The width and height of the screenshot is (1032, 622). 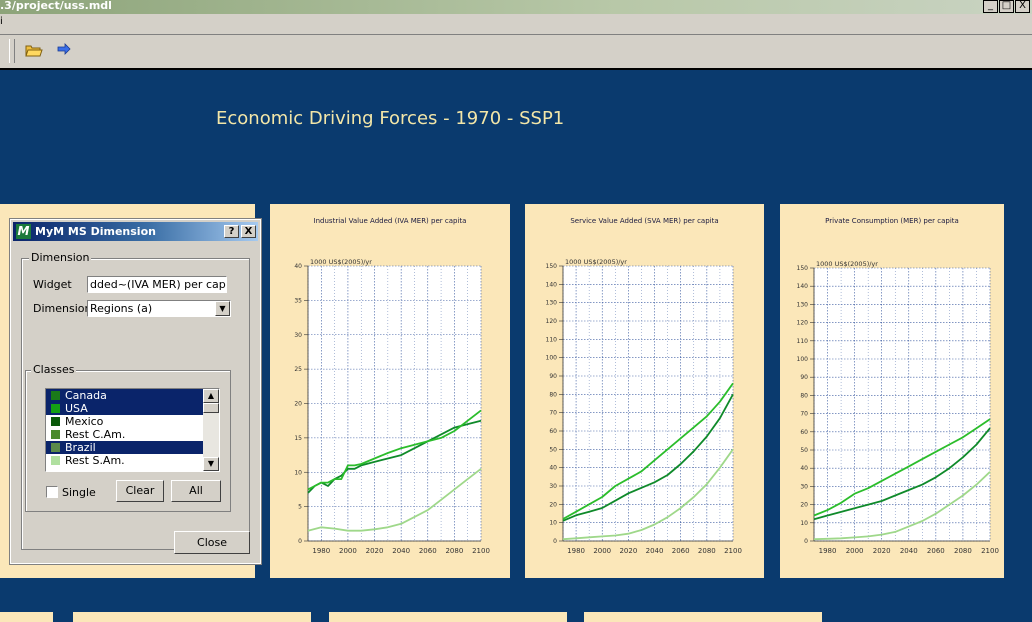 I want to click on y-tick-label: 90, so click(x=804, y=377).